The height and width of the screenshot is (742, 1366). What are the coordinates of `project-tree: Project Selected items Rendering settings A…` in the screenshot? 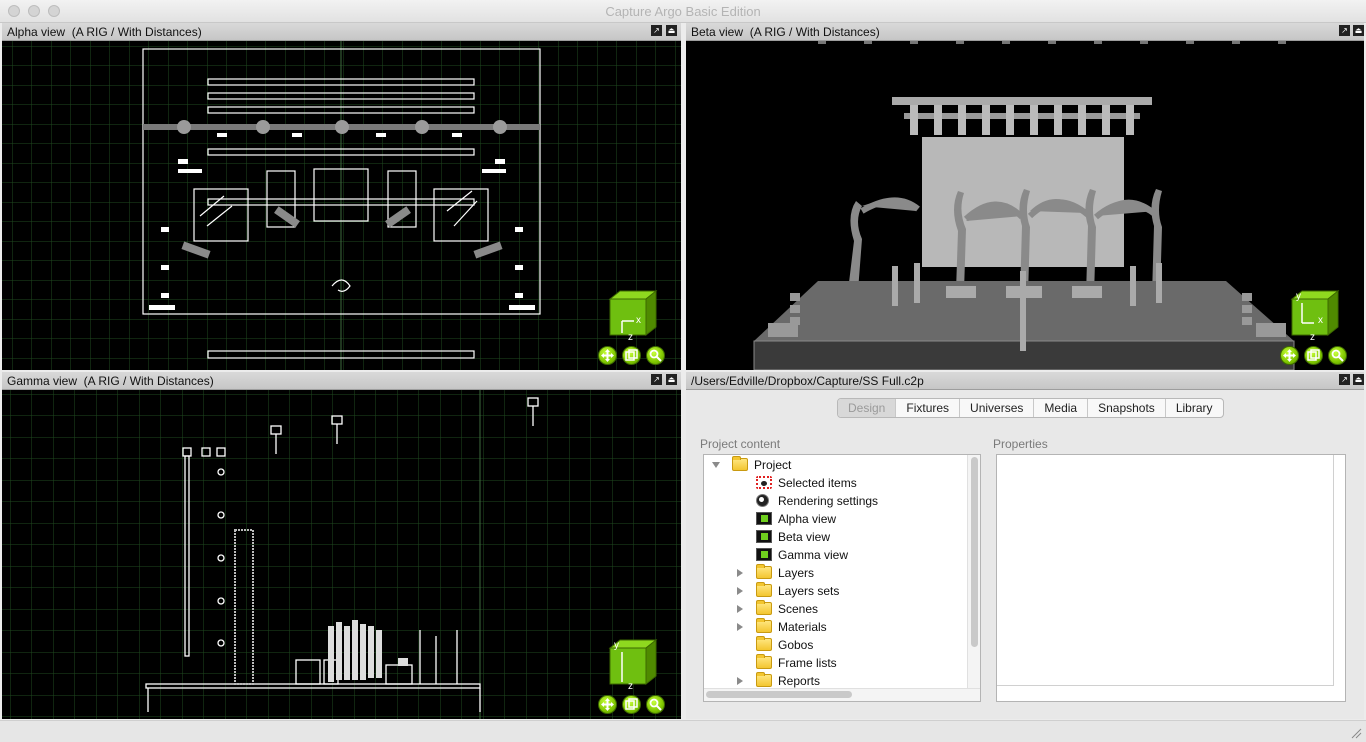 It's located at (842, 578).